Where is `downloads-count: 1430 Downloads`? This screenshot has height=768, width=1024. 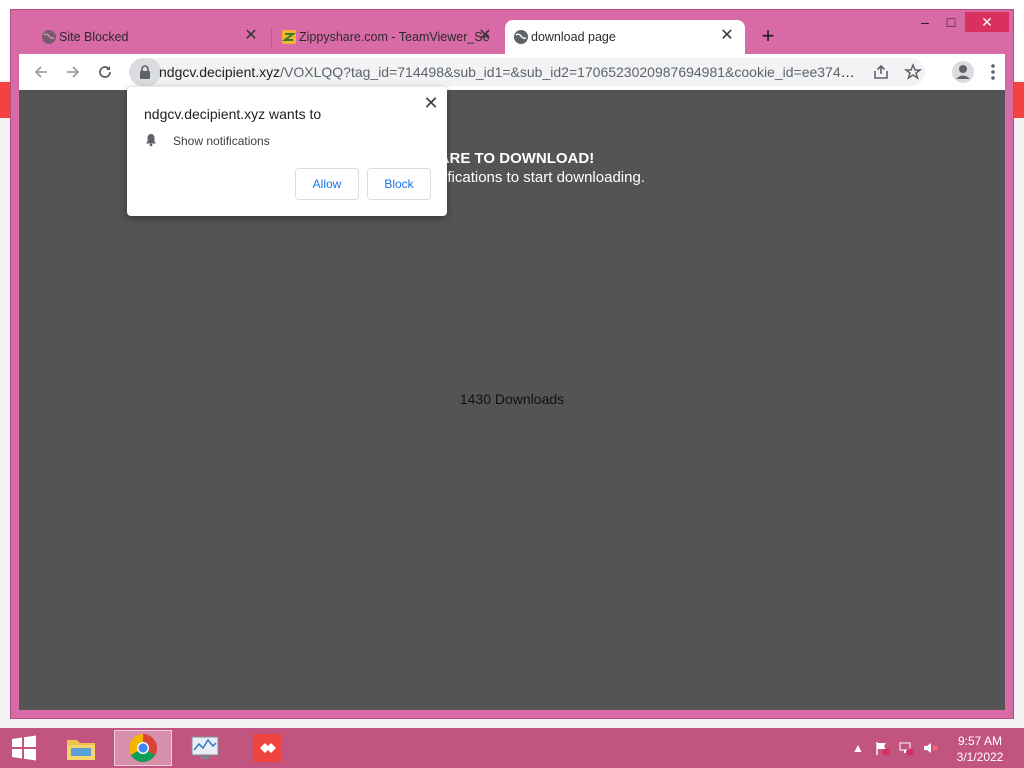
downloads-count: 1430 Downloads is located at coordinates (512, 399).